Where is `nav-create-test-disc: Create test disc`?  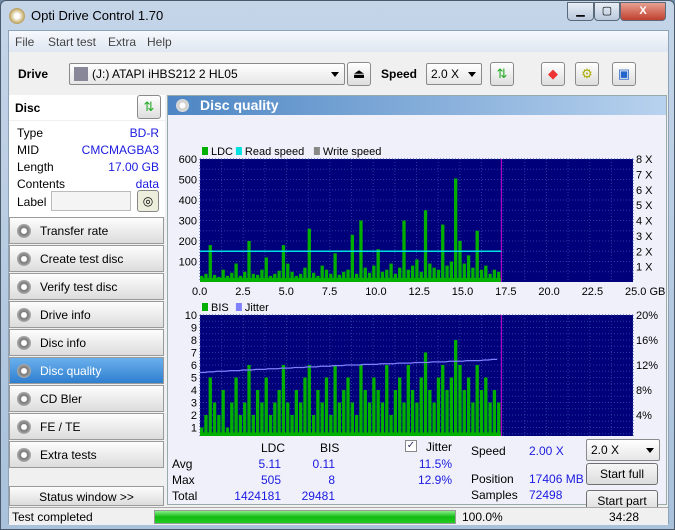
nav-create-test-disc: Create test disc is located at coordinates (86, 258).